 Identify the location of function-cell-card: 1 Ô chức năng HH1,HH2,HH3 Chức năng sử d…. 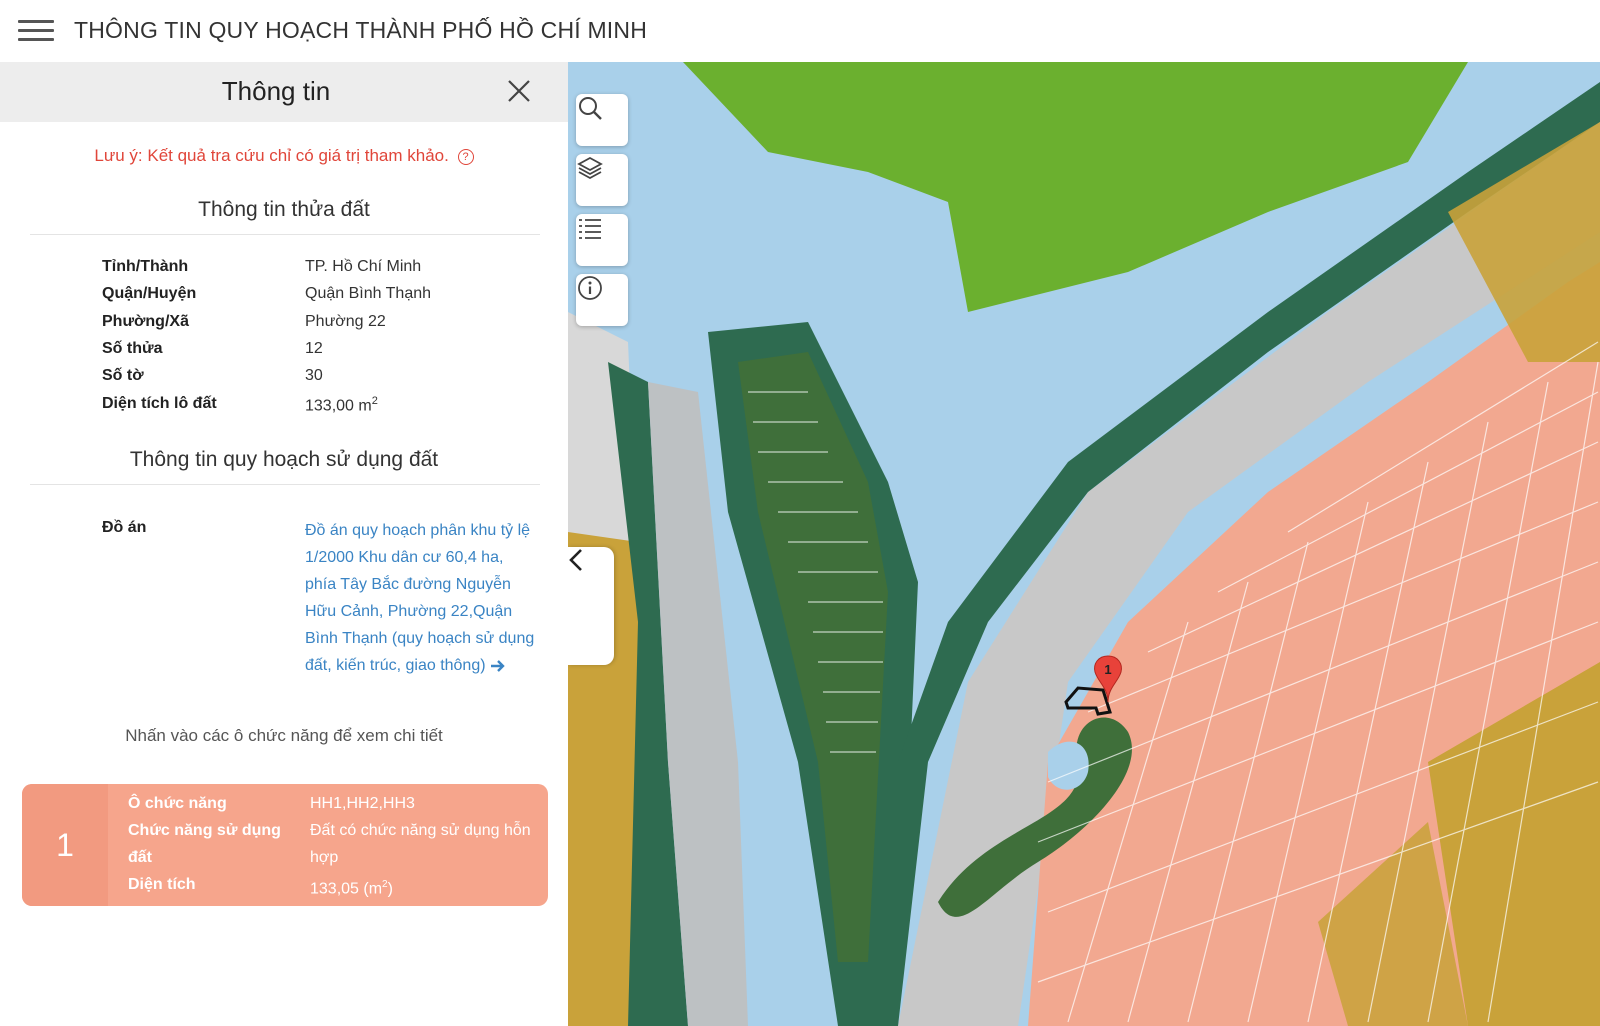
(285, 845).